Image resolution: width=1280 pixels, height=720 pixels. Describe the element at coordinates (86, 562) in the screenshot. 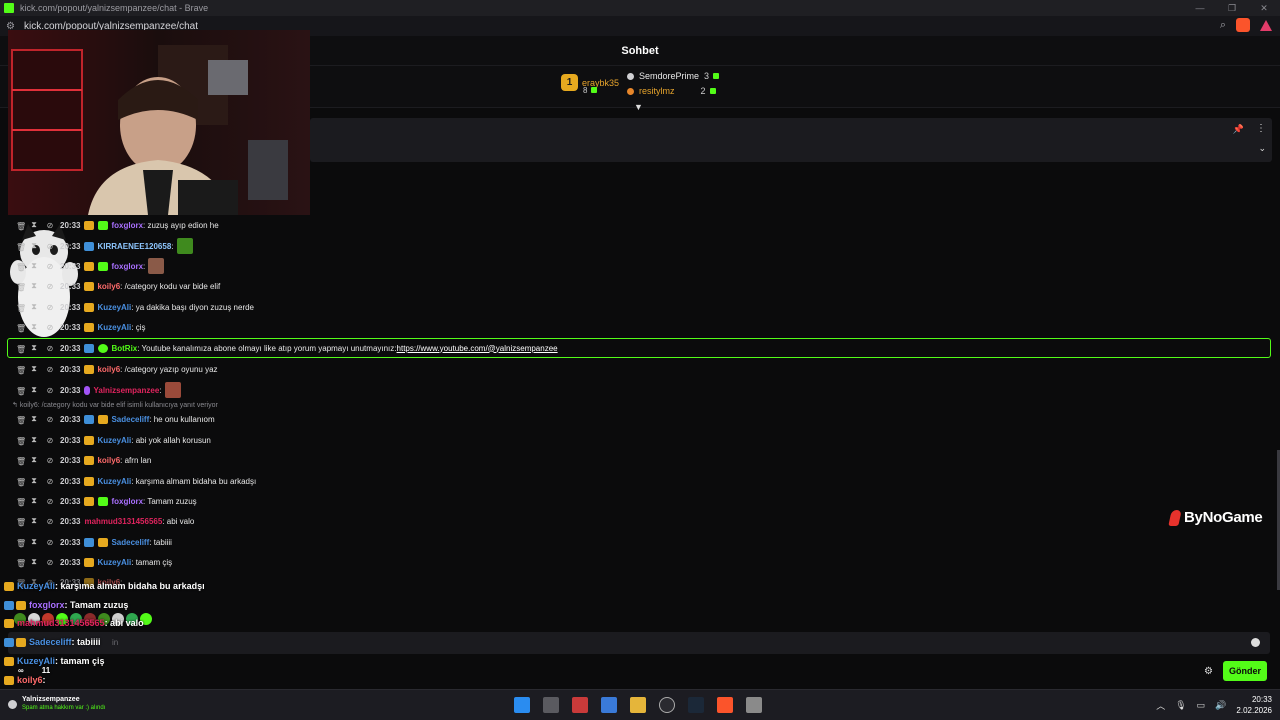

I see `chat-message: 🗑 ⧗ ⊘ 20:33 KuzeyAli : tamam çiş` at that location.